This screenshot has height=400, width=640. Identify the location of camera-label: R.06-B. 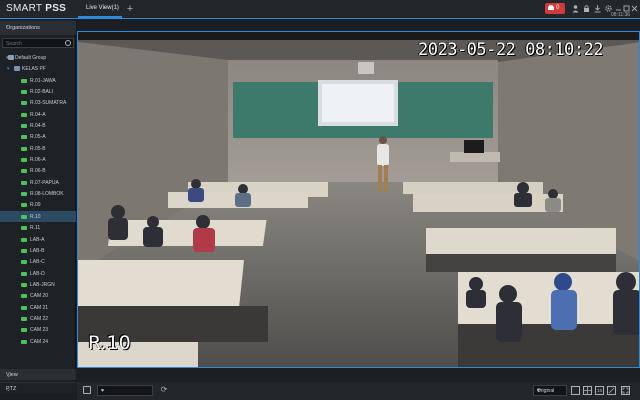
(38, 171).